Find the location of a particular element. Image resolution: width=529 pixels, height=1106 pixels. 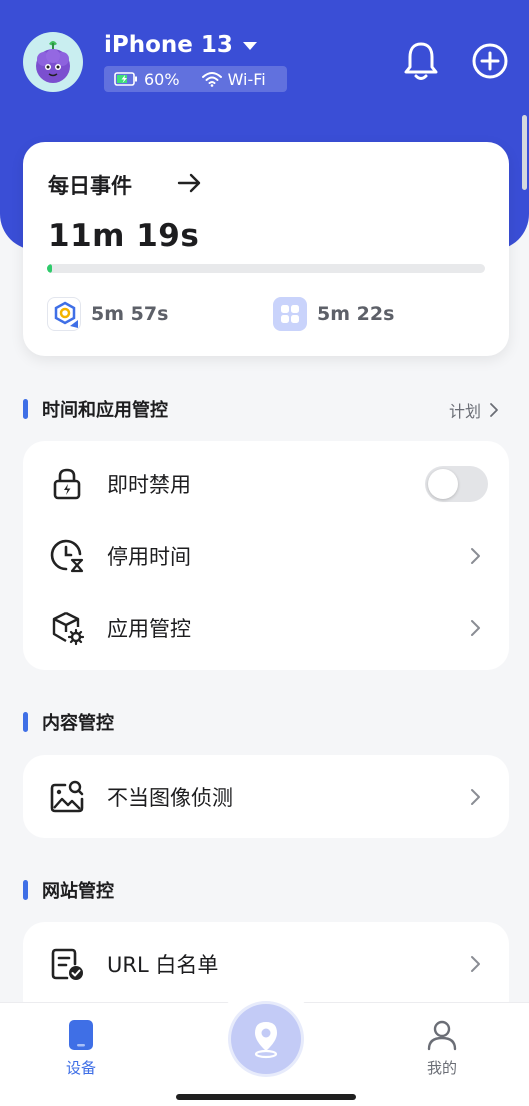

app-usage-time: 5m 57s is located at coordinates (130, 314).